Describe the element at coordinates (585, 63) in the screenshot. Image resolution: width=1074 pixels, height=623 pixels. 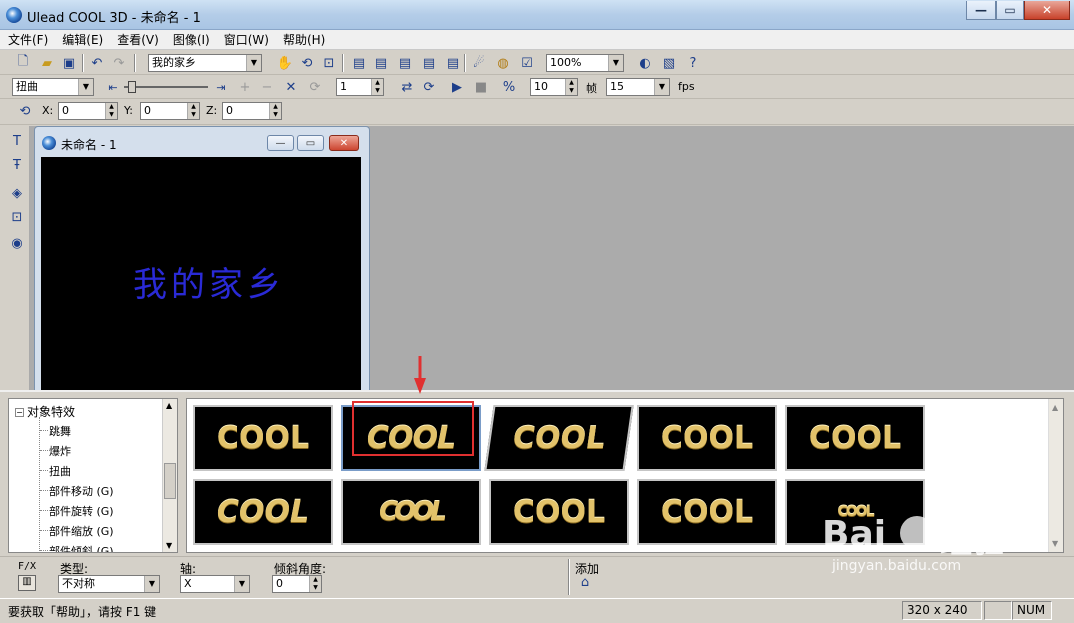
I see `zoom-select: 100% ▼` at that location.